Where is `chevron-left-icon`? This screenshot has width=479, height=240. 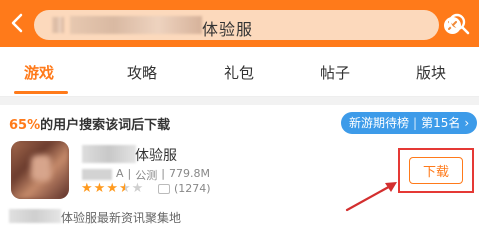
chevron-left-icon is located at coordinates (17, 23).